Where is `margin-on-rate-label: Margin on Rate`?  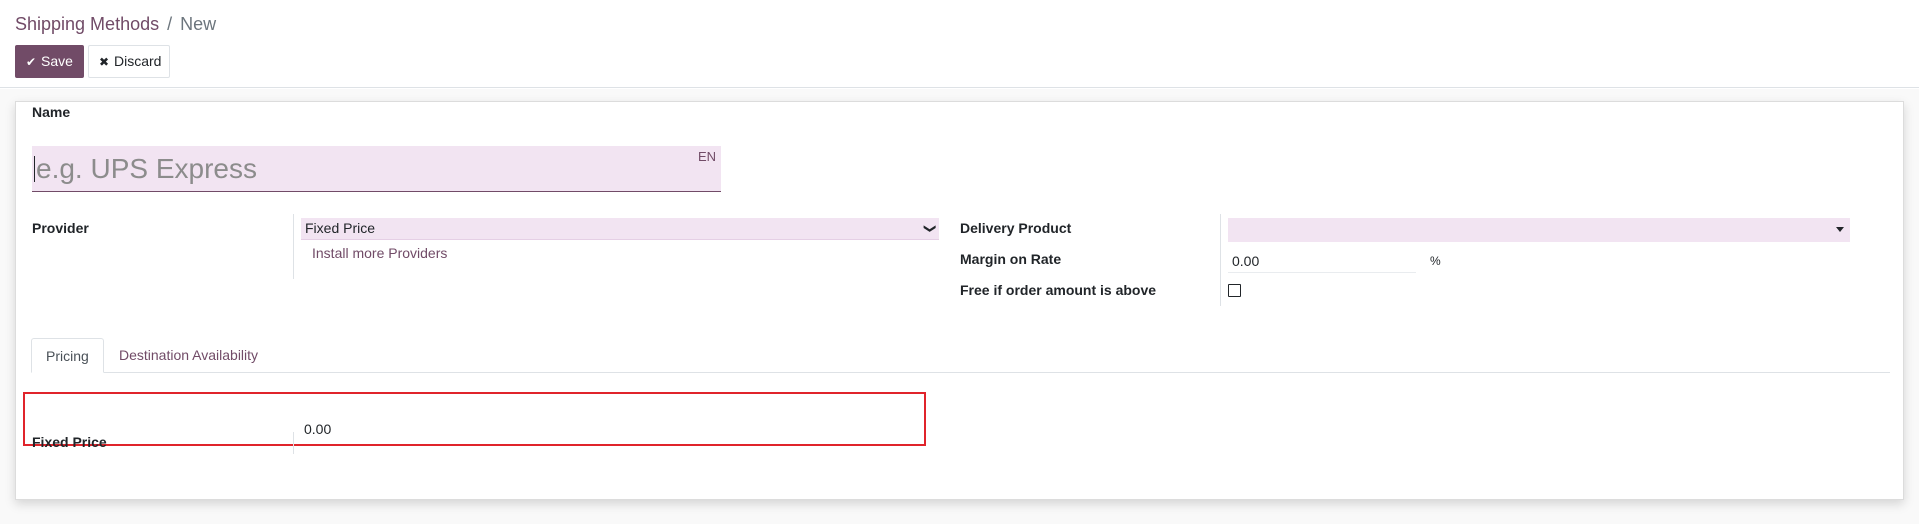 margin-on-rate-label: Margin on Rate is located at coordinates (1011, 259).